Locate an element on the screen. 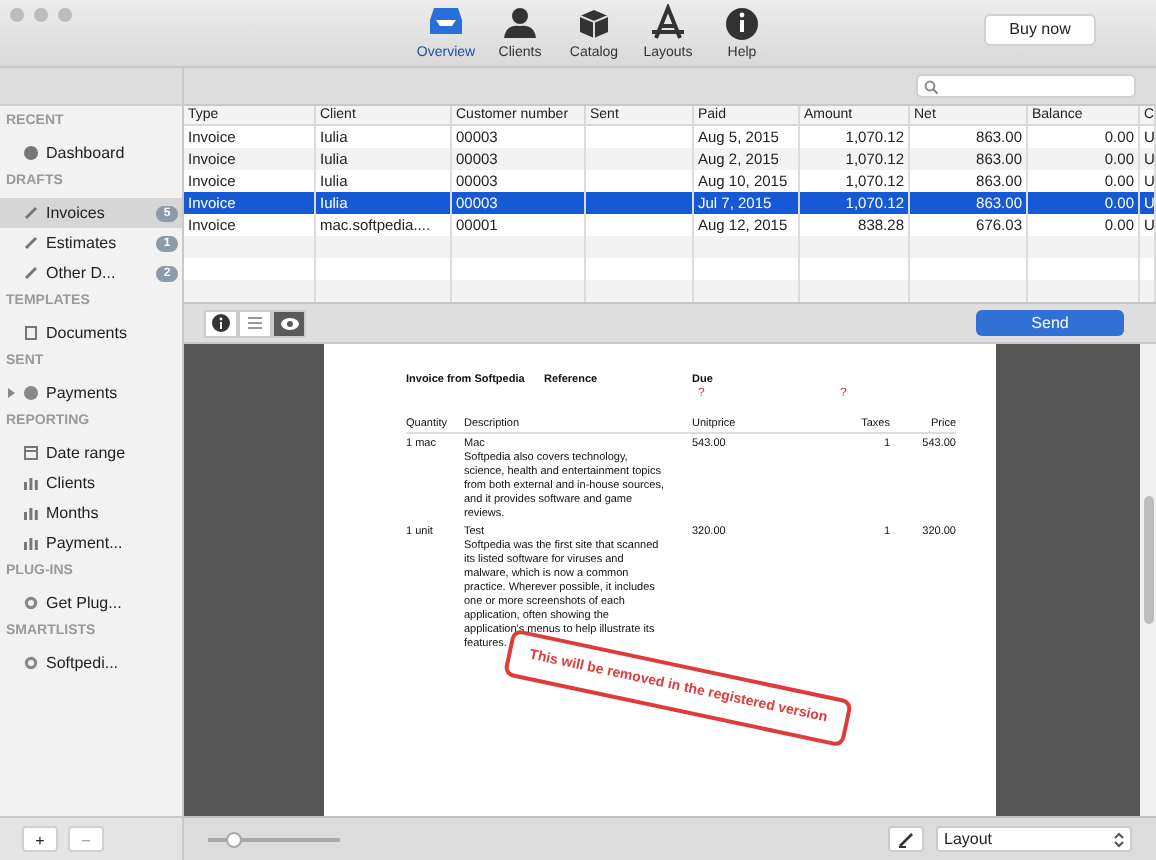  sidebar-item: Date range is located at coordinates (91, 453).